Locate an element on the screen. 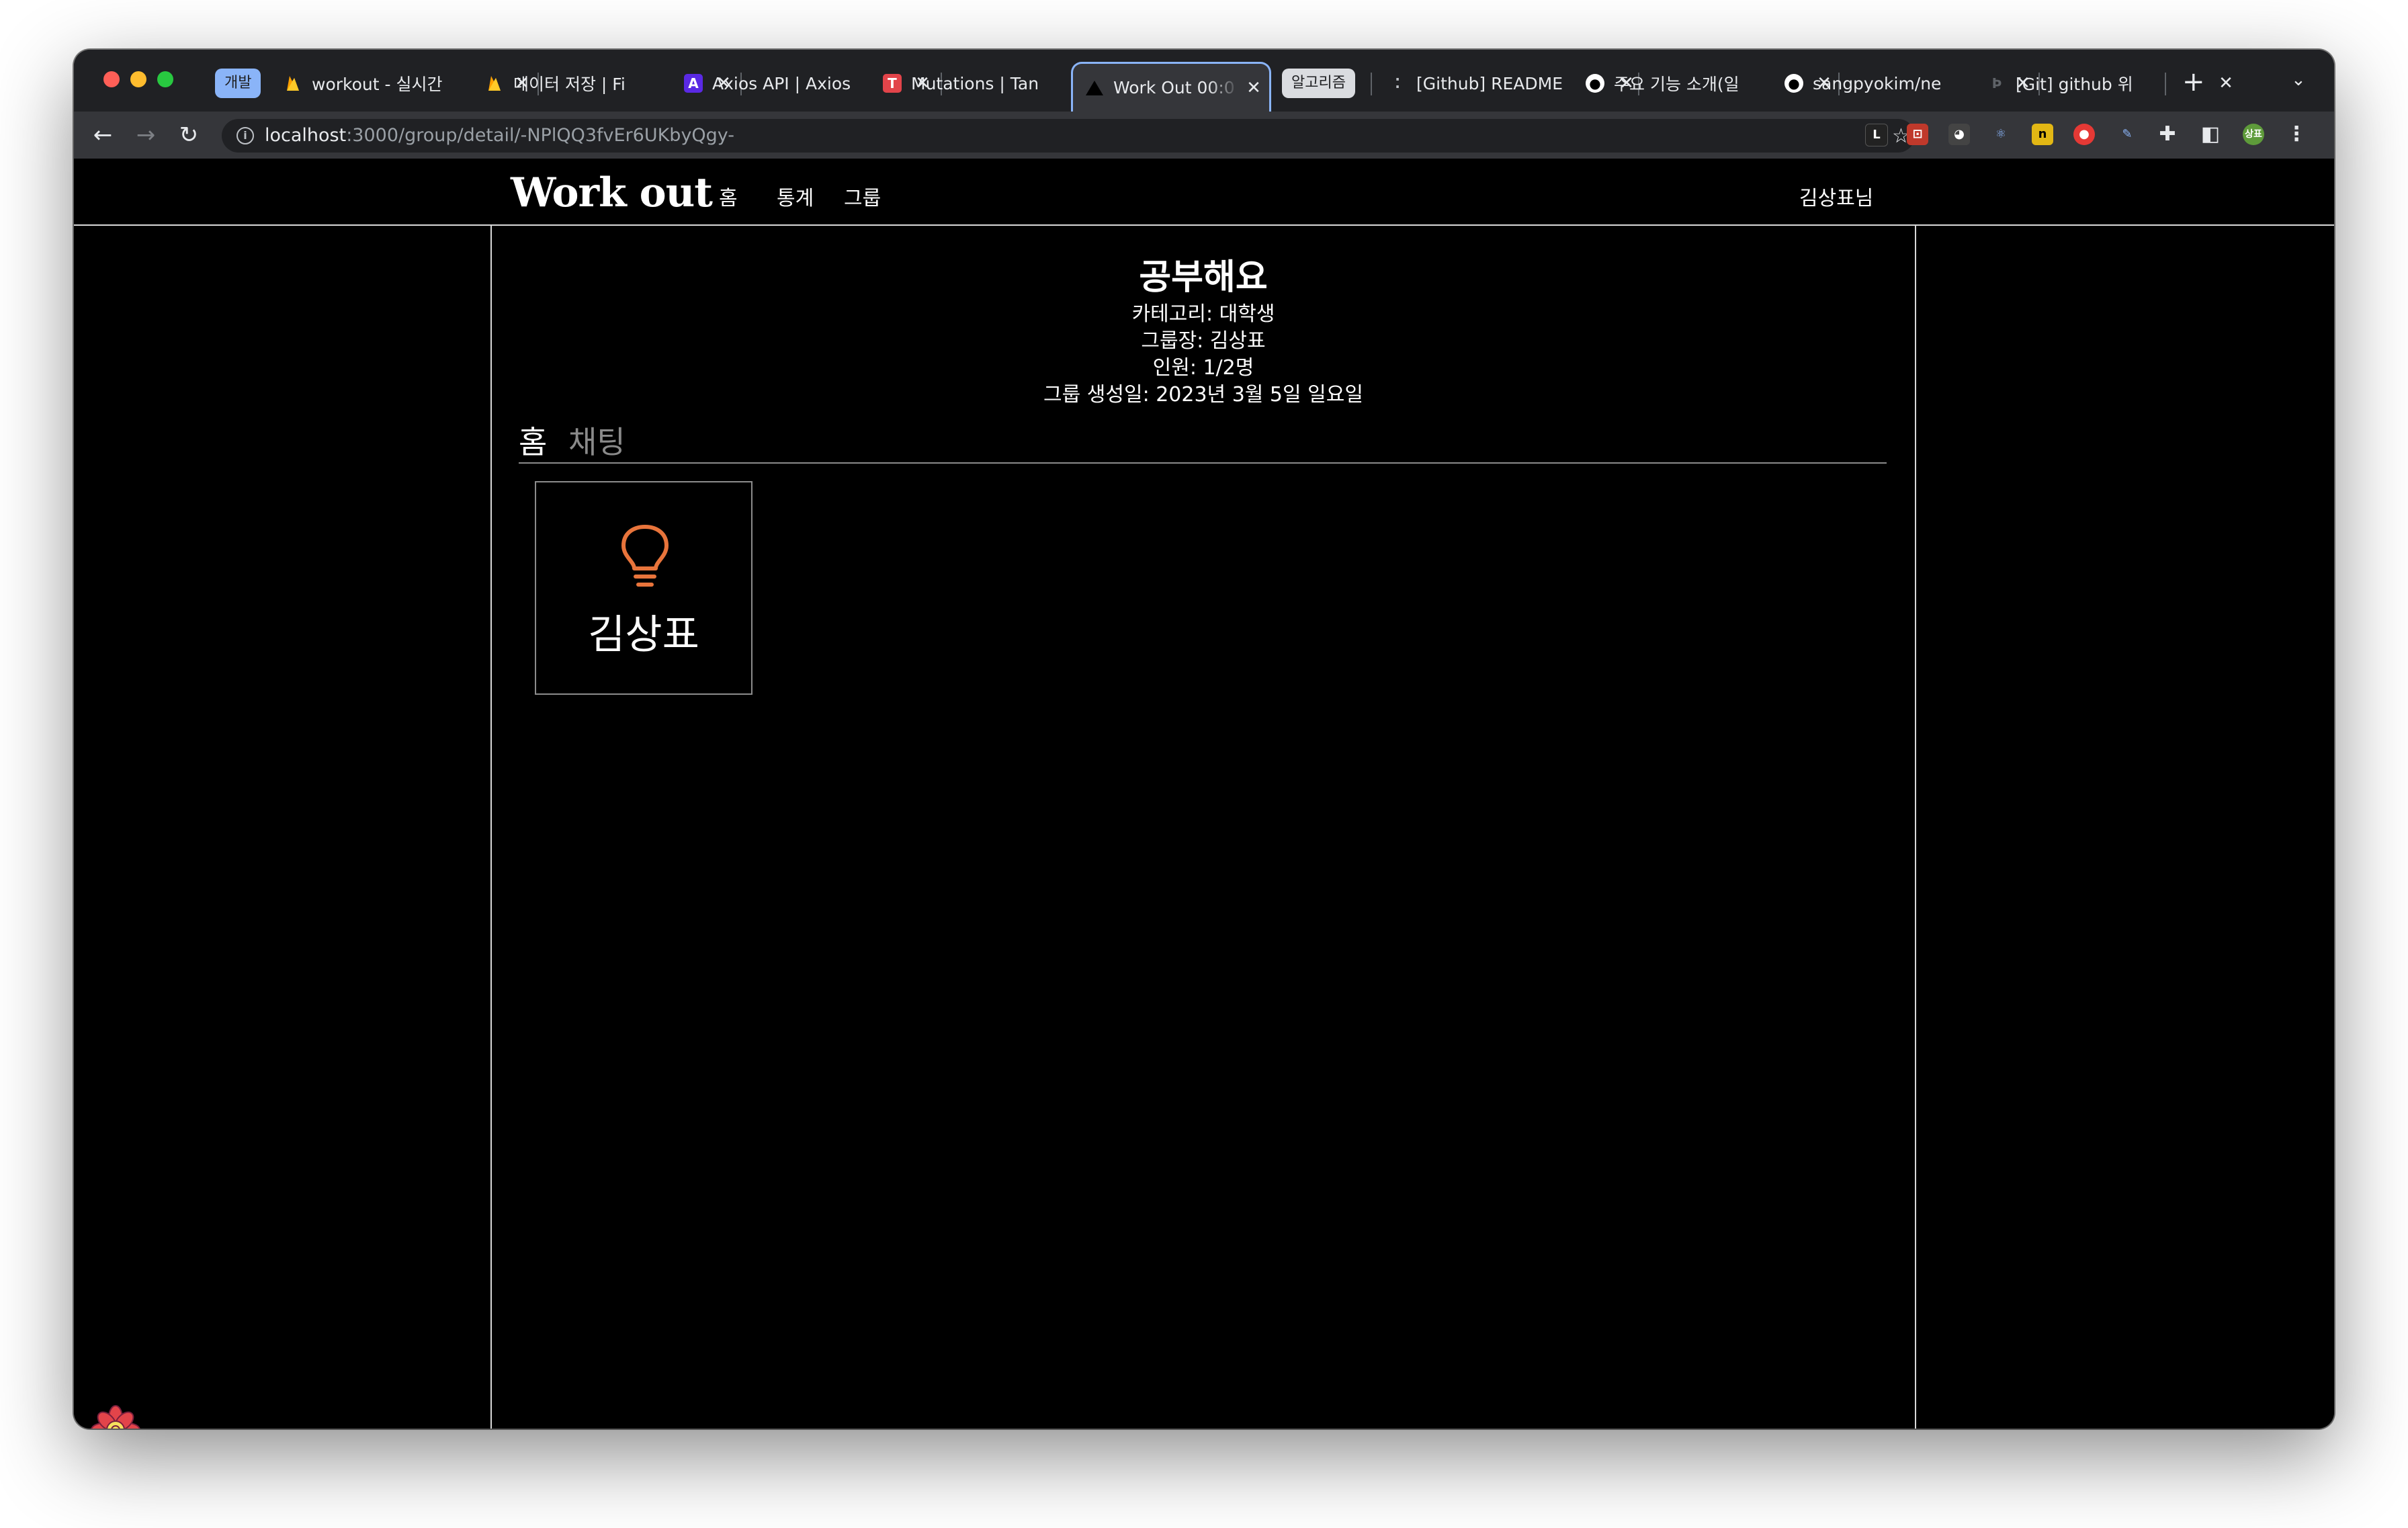 The width and height of the screenshot is (2408, 1528). forward-arrow-icon: → is located at coordinates (145, 136).